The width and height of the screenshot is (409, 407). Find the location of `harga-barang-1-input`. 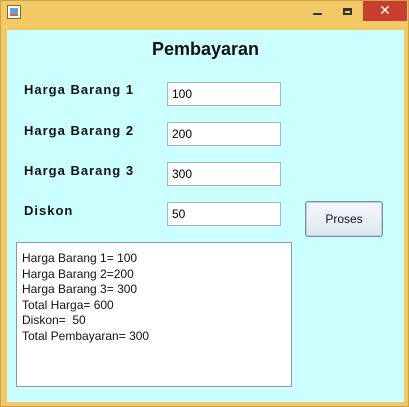

harga-barang-1-input is located at coordinates (224, 94).